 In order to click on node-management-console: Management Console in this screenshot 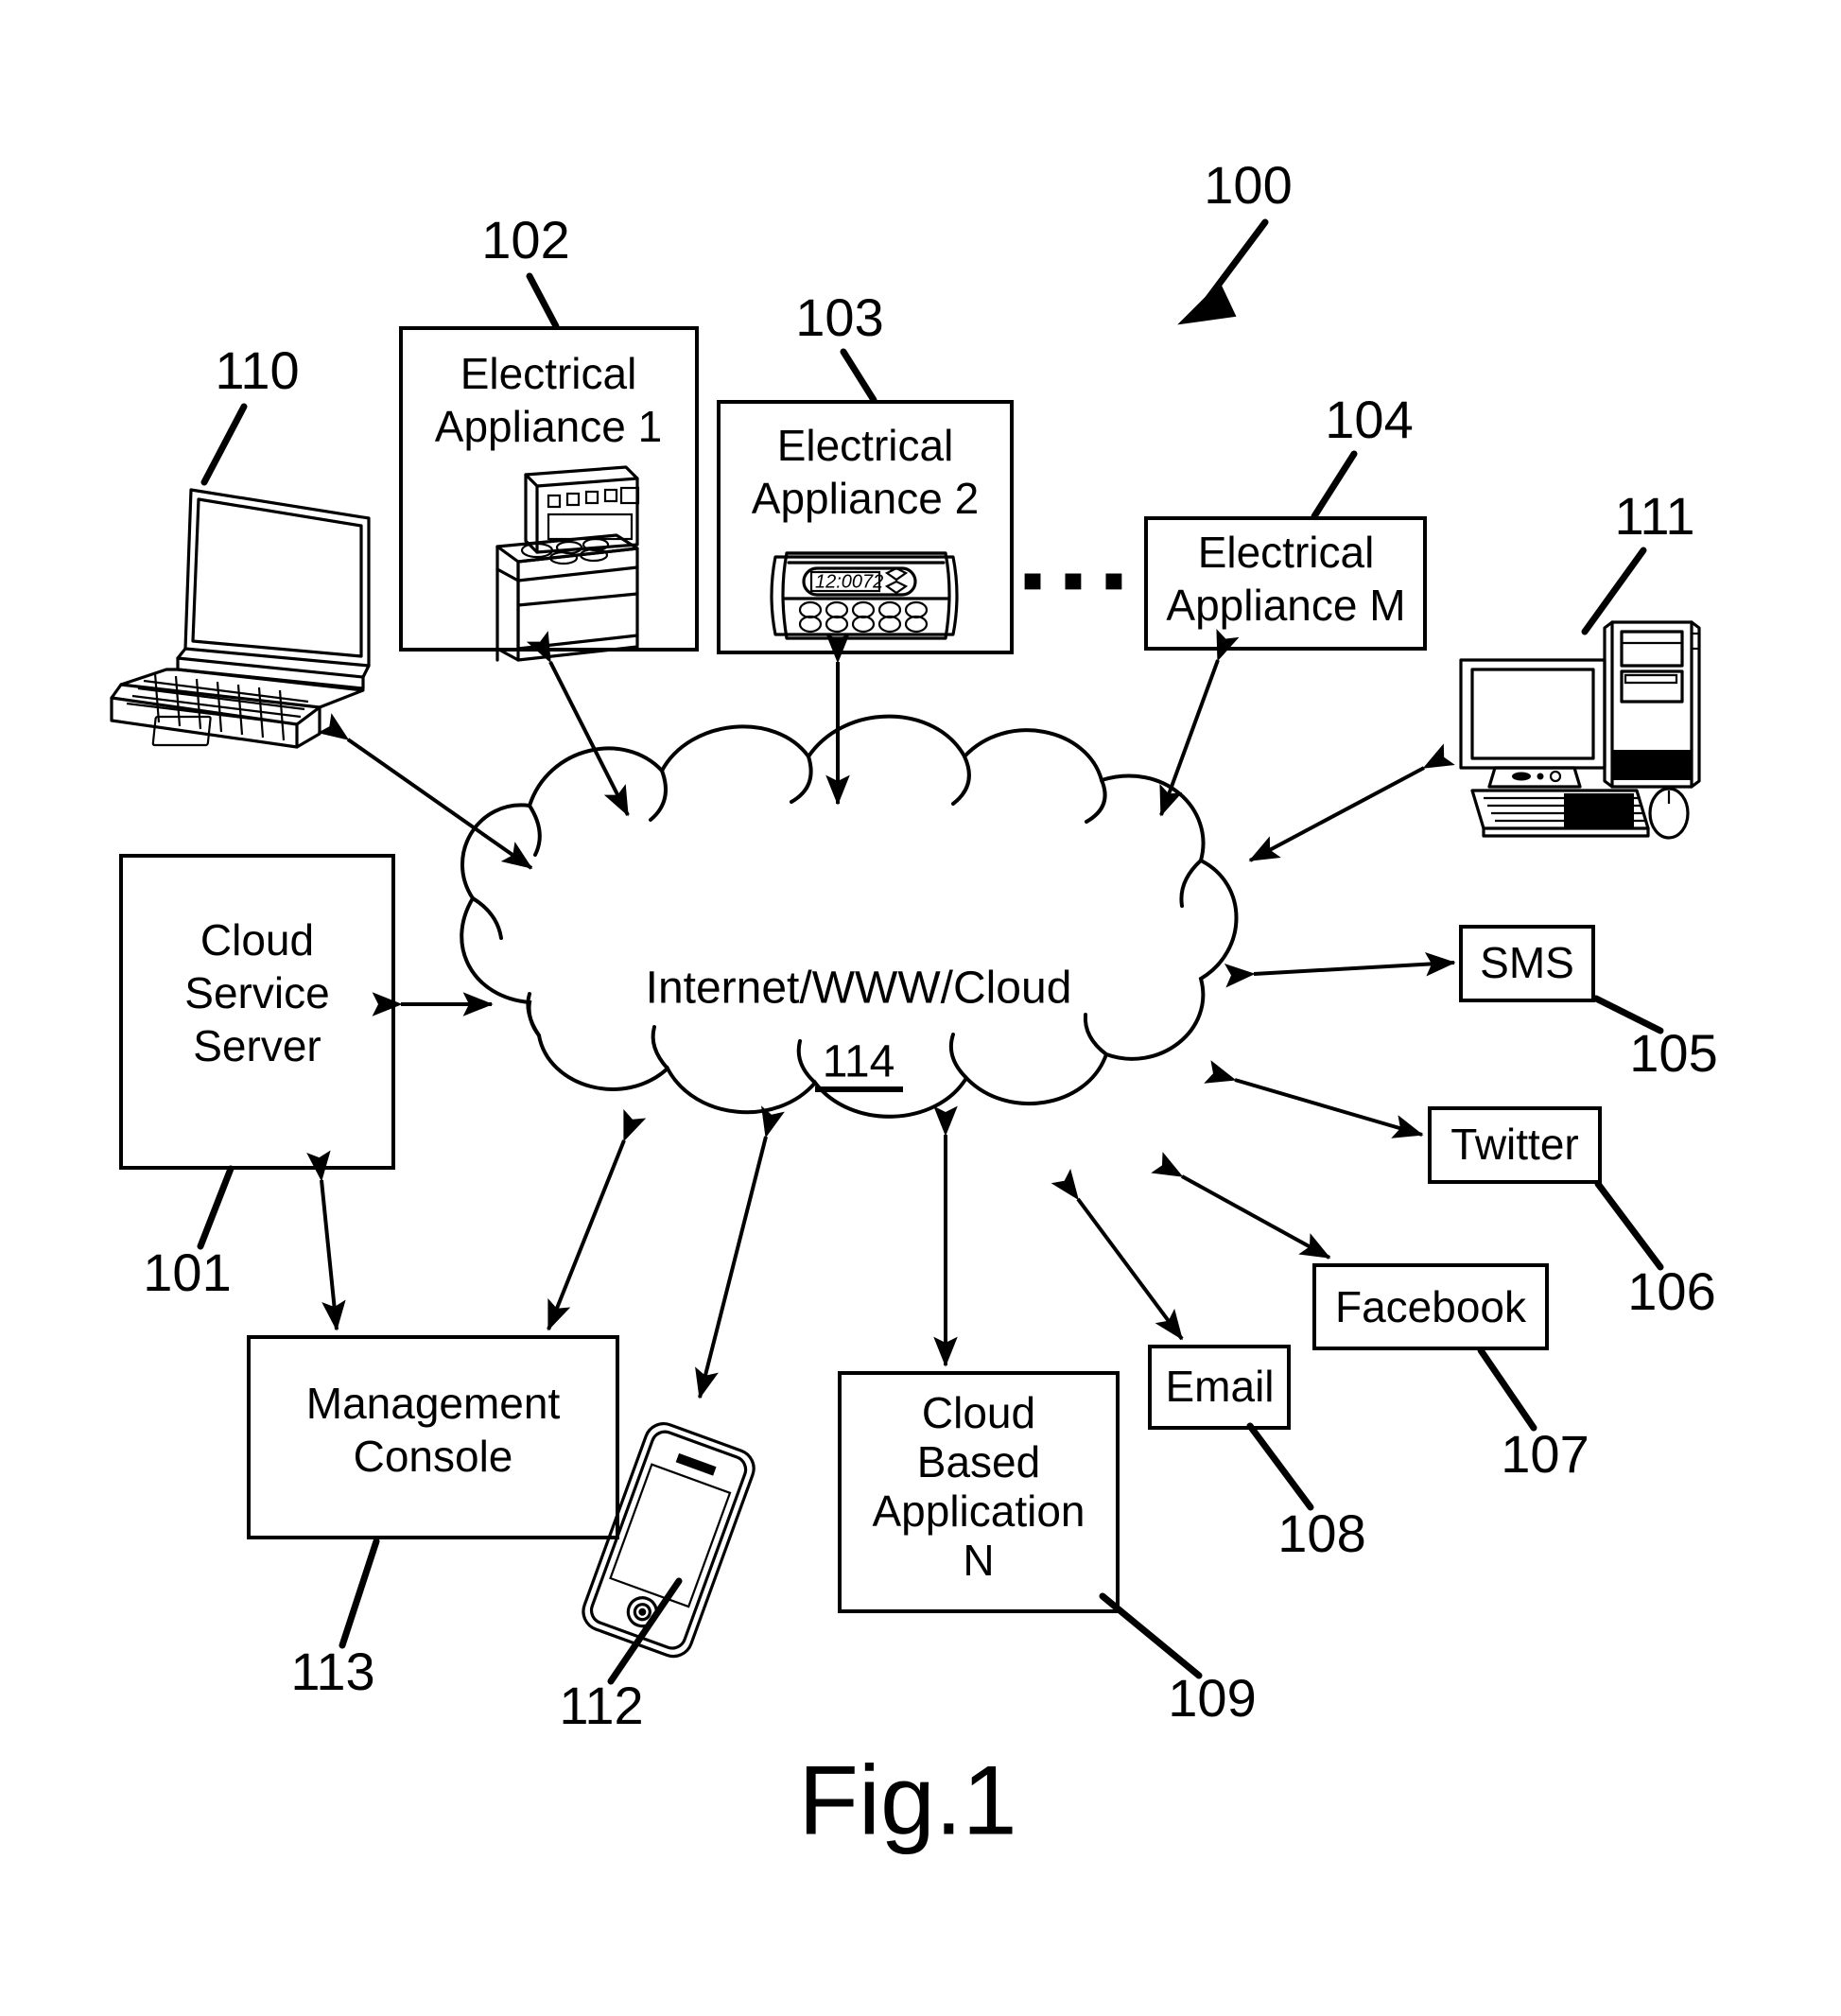, I will do `click(433, 1437)`.